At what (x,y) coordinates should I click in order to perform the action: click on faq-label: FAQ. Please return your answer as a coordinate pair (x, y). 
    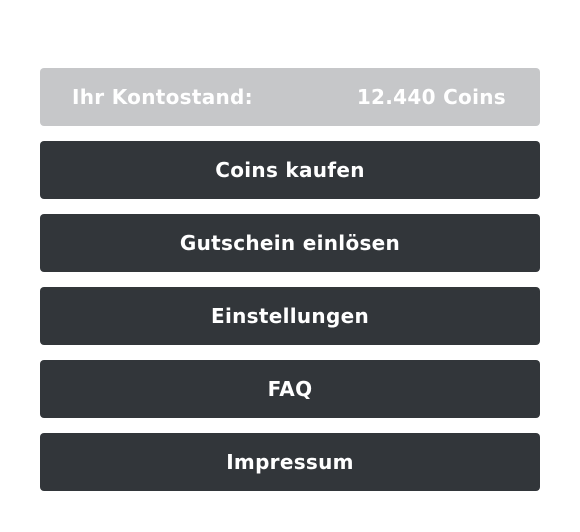
    Looking at the image, I should click on (290, 389).